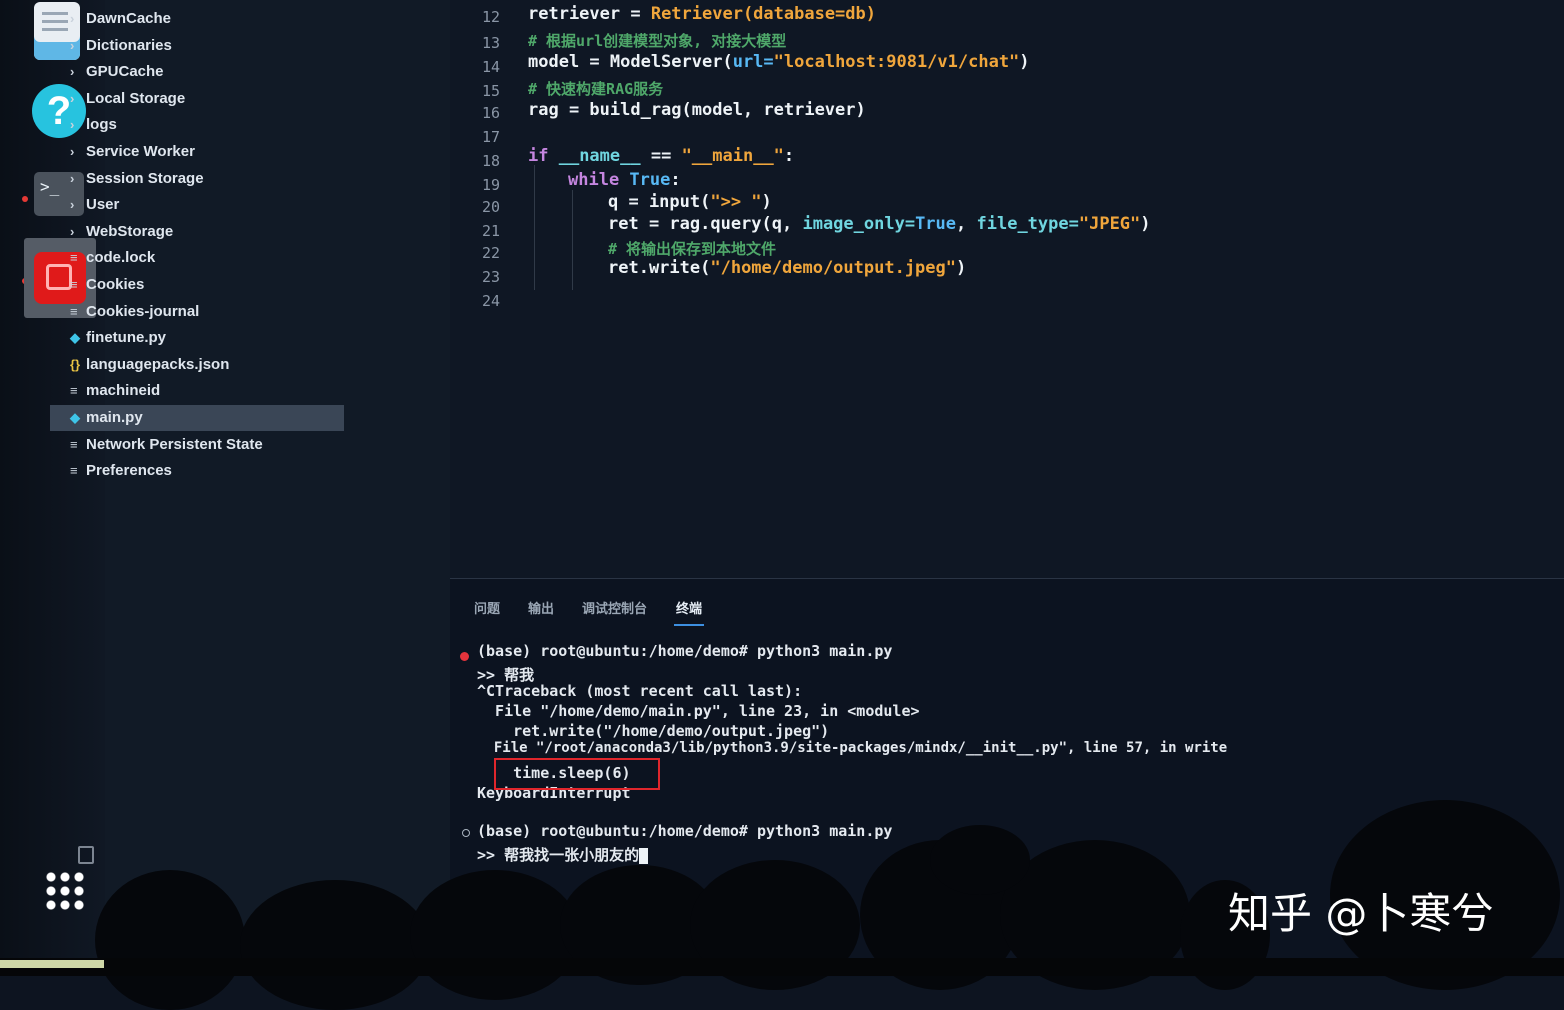 The height and width of the screenshot is (1010, 1564). What do you see at coordinates (115, 284) in the screenshot?
I see `explorer-item-label: Cookies` at bounding box center [115, 284].